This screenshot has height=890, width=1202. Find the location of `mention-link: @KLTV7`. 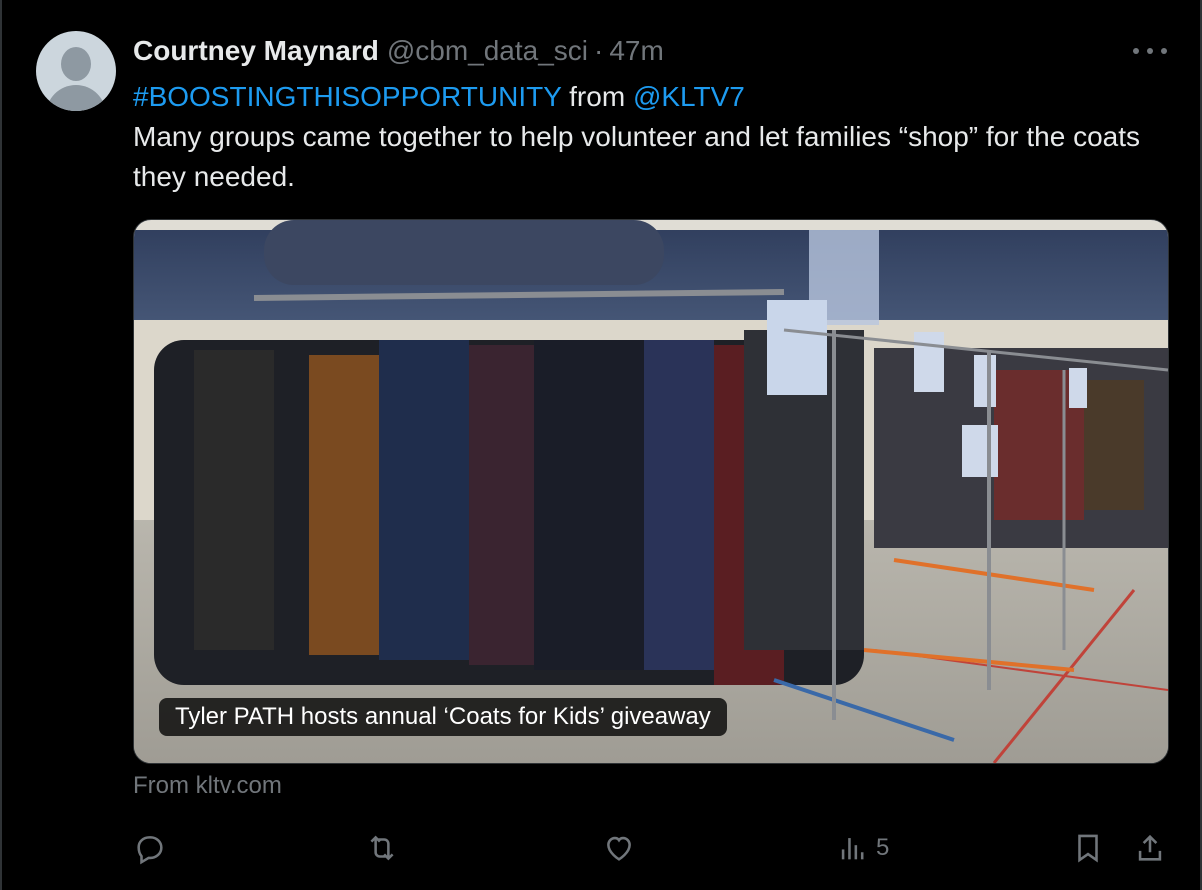

mention-link: @KLTV7 is located at coordinates (689, 96).